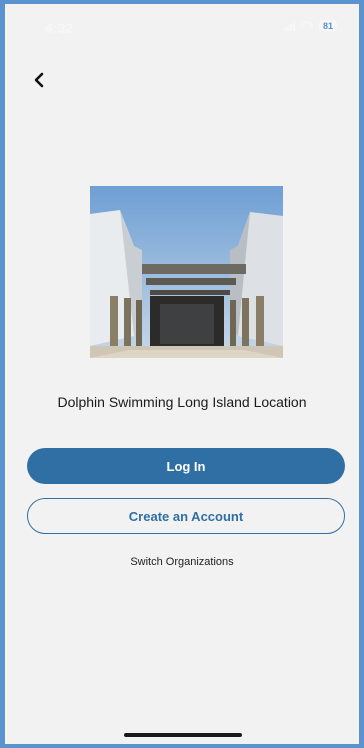 The image size is (364, 748). Describe the element at coordinates (182, 562) in the screenshot. I see `switch-organizations-link: Switch Organizations` at that location.